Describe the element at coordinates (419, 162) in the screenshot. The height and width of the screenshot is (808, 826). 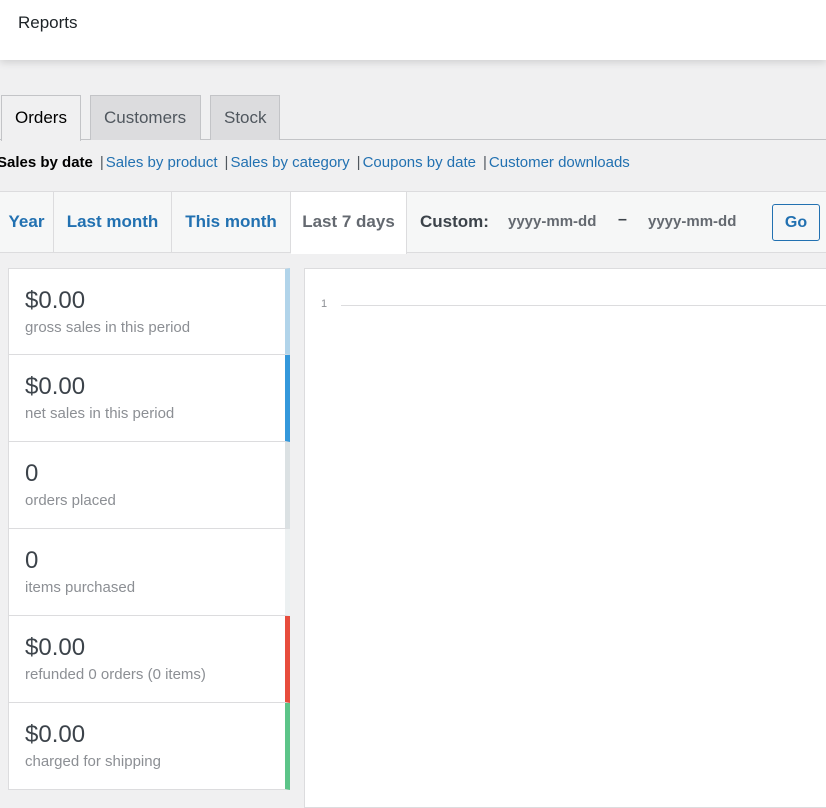
I see `subnav-coupons-by-date: Coupons by date` at that location.